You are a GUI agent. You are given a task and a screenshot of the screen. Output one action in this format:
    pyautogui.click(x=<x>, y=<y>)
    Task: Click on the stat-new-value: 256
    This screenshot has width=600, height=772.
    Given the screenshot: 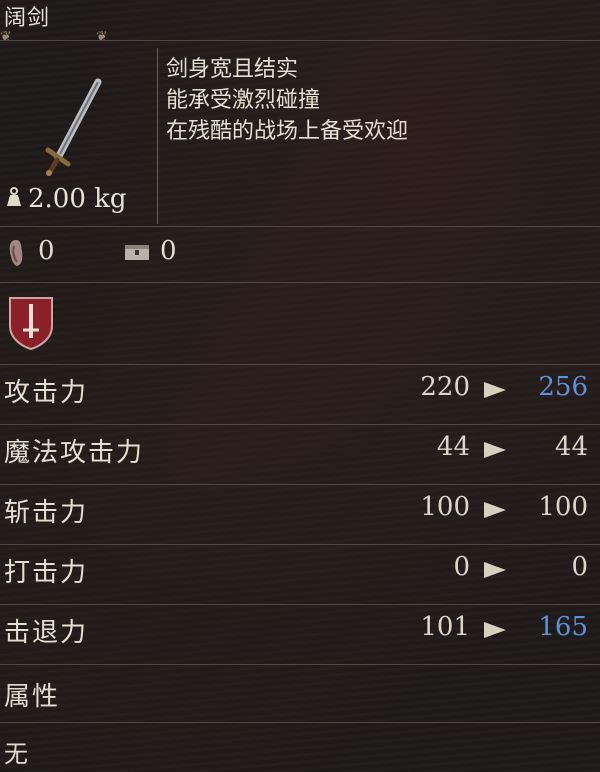 What is the action you would take?
    pyautogui.click(x=563, y=387)
    